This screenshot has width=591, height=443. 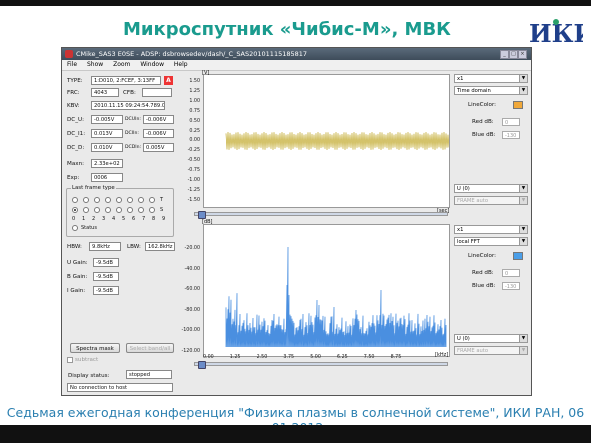 I want to click on bottom-scrollbar, so click(x=321, y=364).